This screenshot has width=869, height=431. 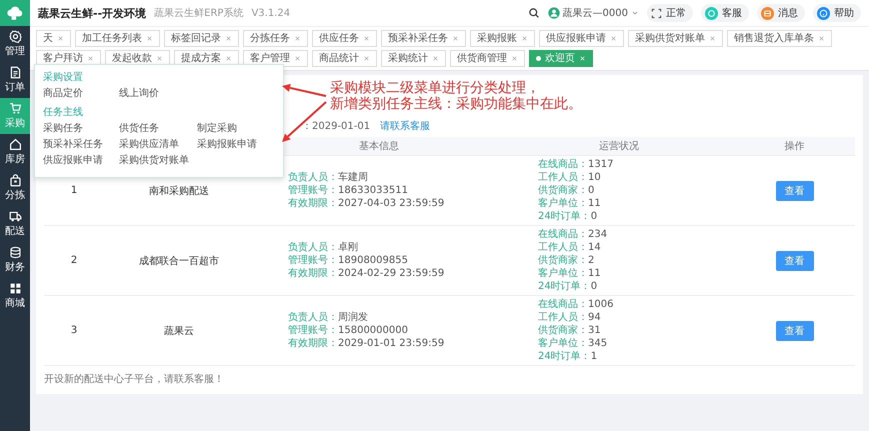 I want to click on tab: 预采补采任务, so click(x=423, y=38).